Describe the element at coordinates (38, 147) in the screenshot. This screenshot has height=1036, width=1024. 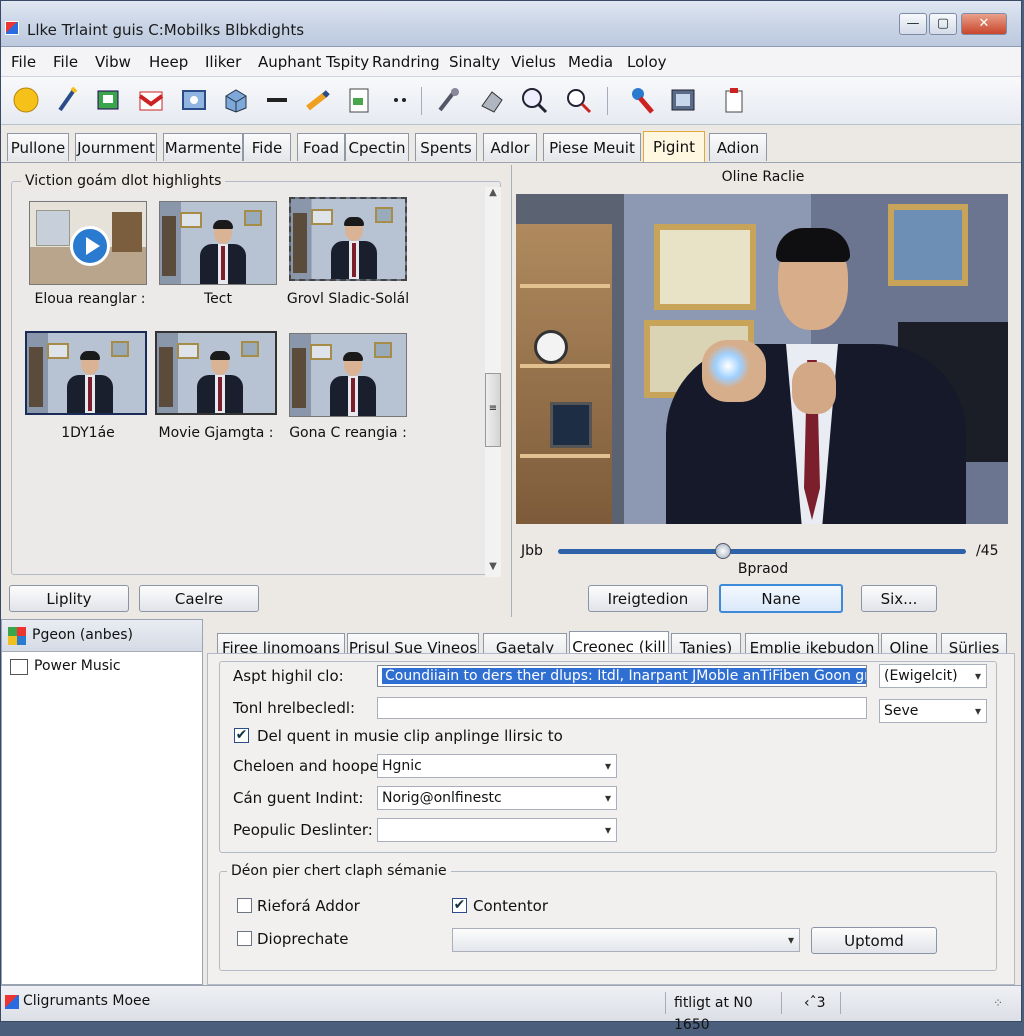
I see `tab-pullone: Pullone` at that location.